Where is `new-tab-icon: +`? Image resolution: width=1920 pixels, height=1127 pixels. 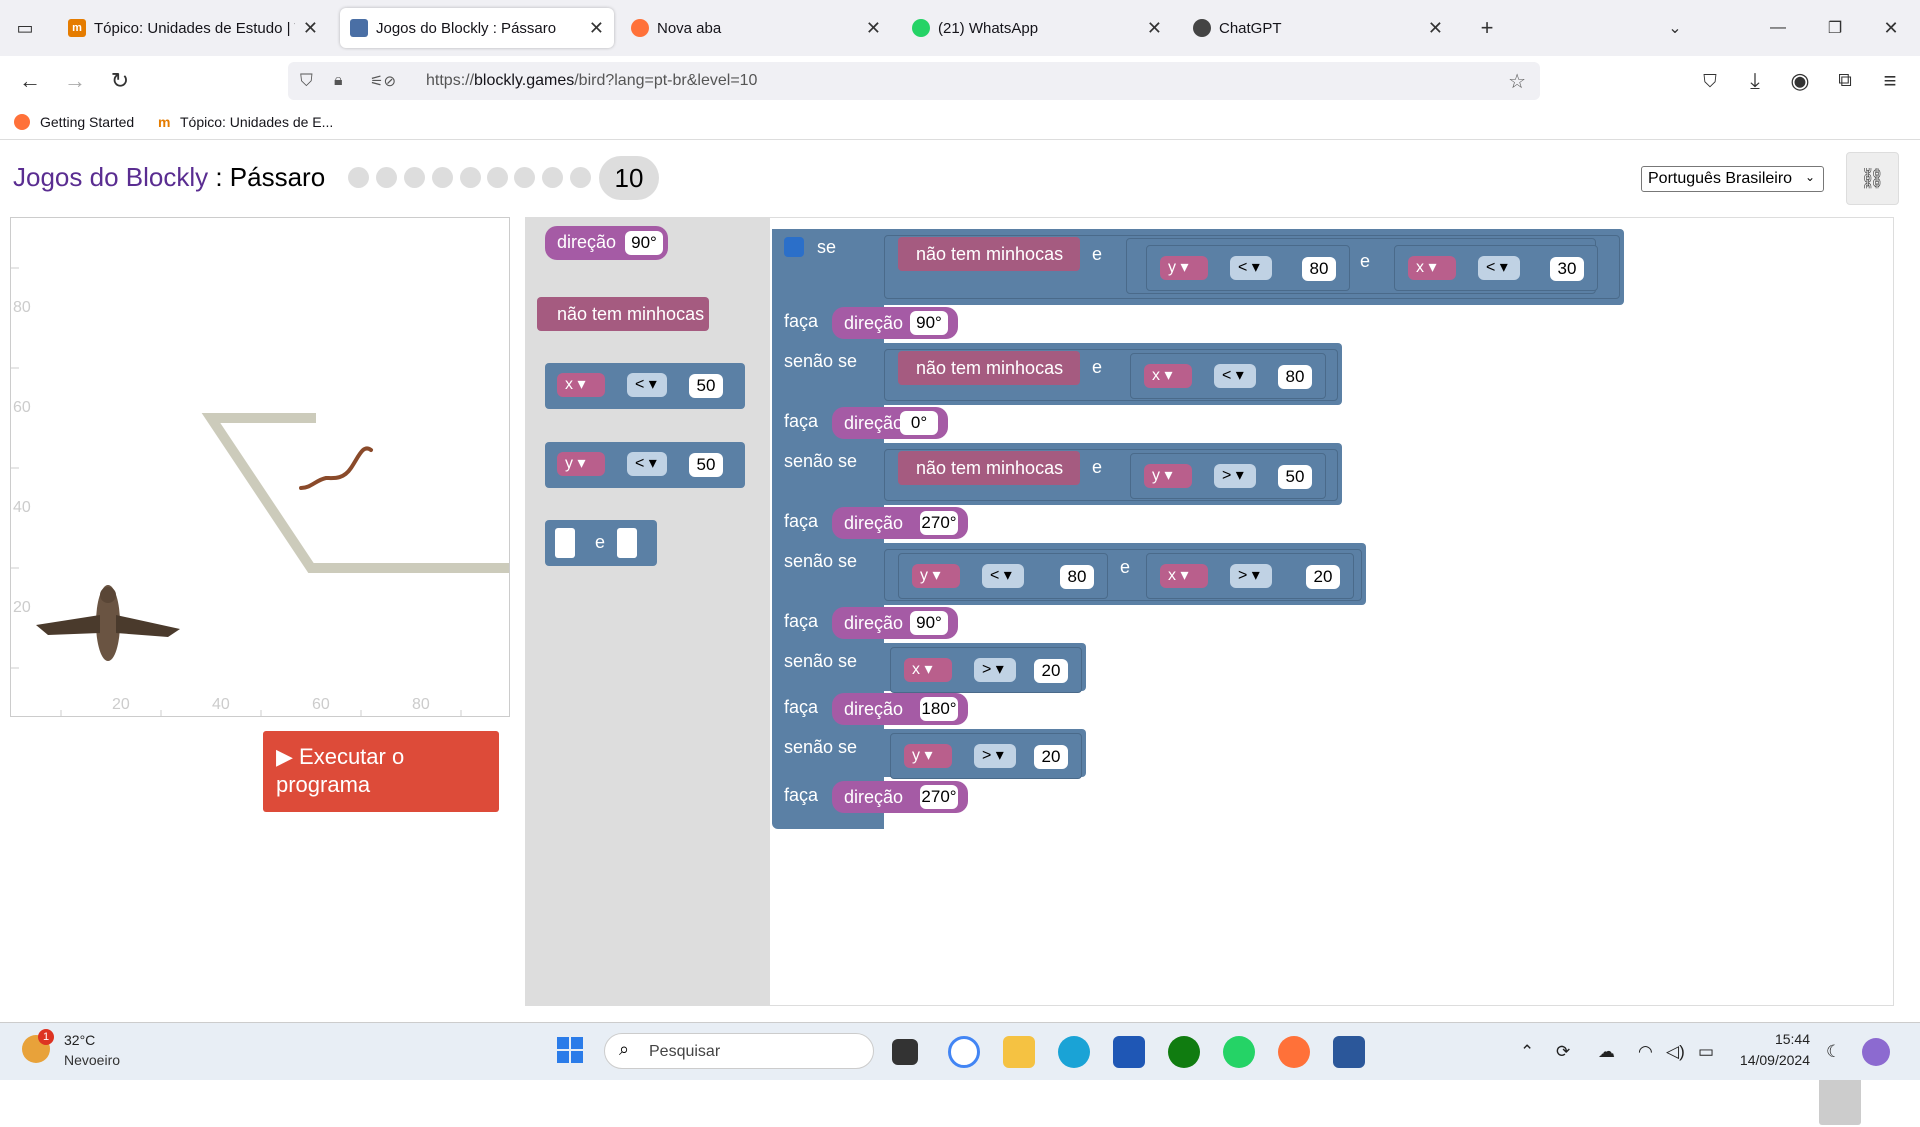 new-tab-icon: + is located at coordinates (1487, 28).